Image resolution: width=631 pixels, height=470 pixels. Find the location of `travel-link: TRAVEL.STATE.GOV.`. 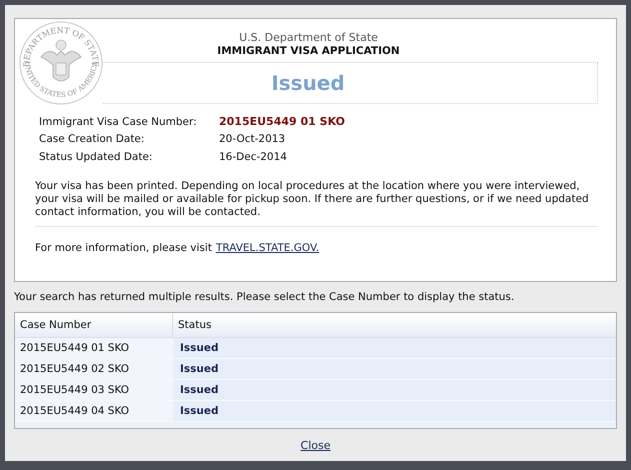

travel-link: TRAVEL.STATE.GOV. is located at coordinates (268, 248).